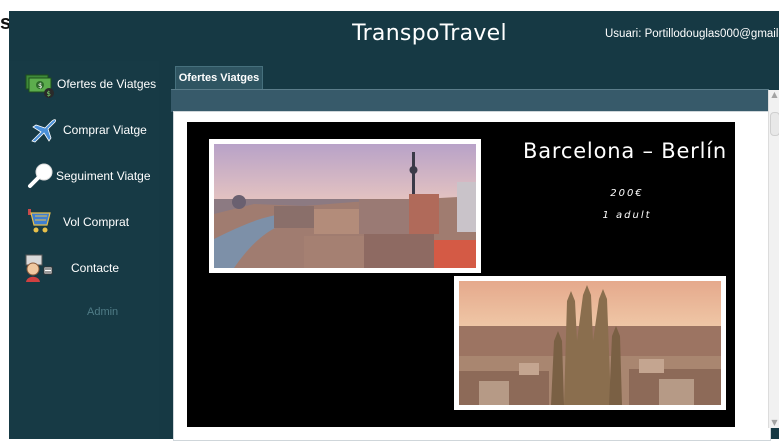 The height and width of the screenshot is (441, 779). I want to click on sidebar-item-comprar-viatge: Comprar Viatge, so click(84, 130).